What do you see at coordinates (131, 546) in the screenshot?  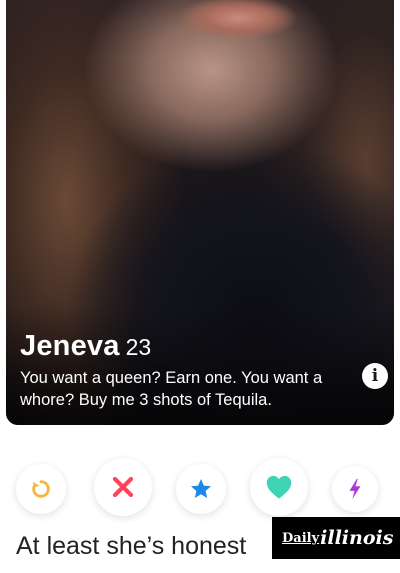 I see `caption-text: At least she’s honest` at bounding box center [131, 546].